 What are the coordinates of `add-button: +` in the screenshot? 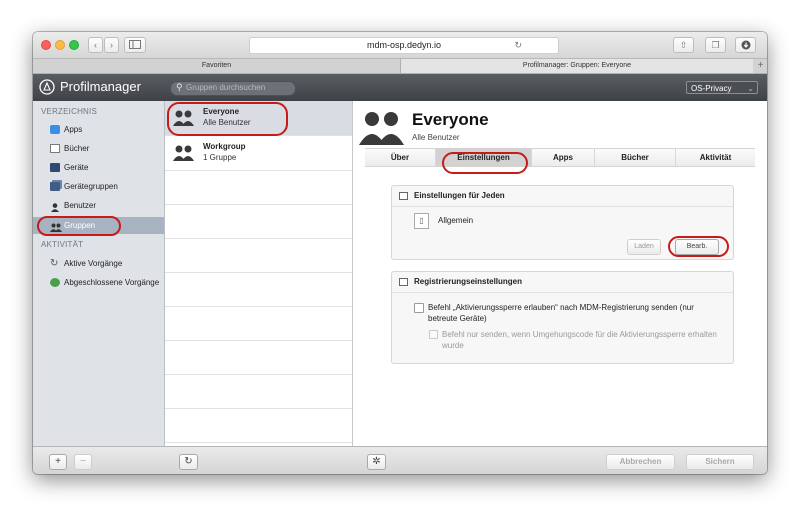 It's located at (58, 462).